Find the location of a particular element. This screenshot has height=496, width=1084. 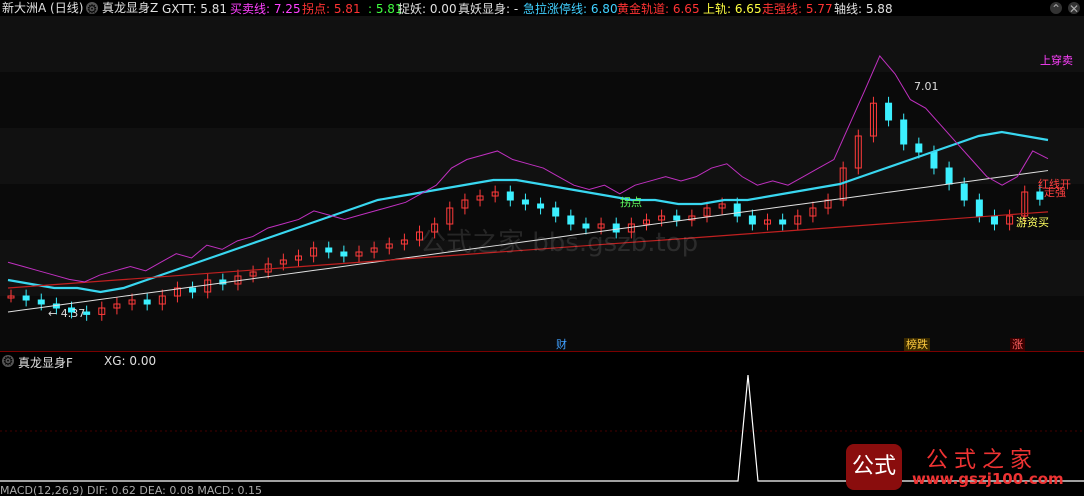

close-icon: ✕ is located at coordinates (1074, 9).